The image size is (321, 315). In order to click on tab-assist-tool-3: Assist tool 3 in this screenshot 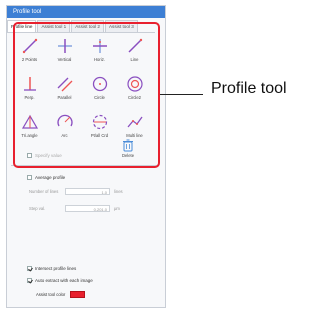, I will do `click(121, 26)`.